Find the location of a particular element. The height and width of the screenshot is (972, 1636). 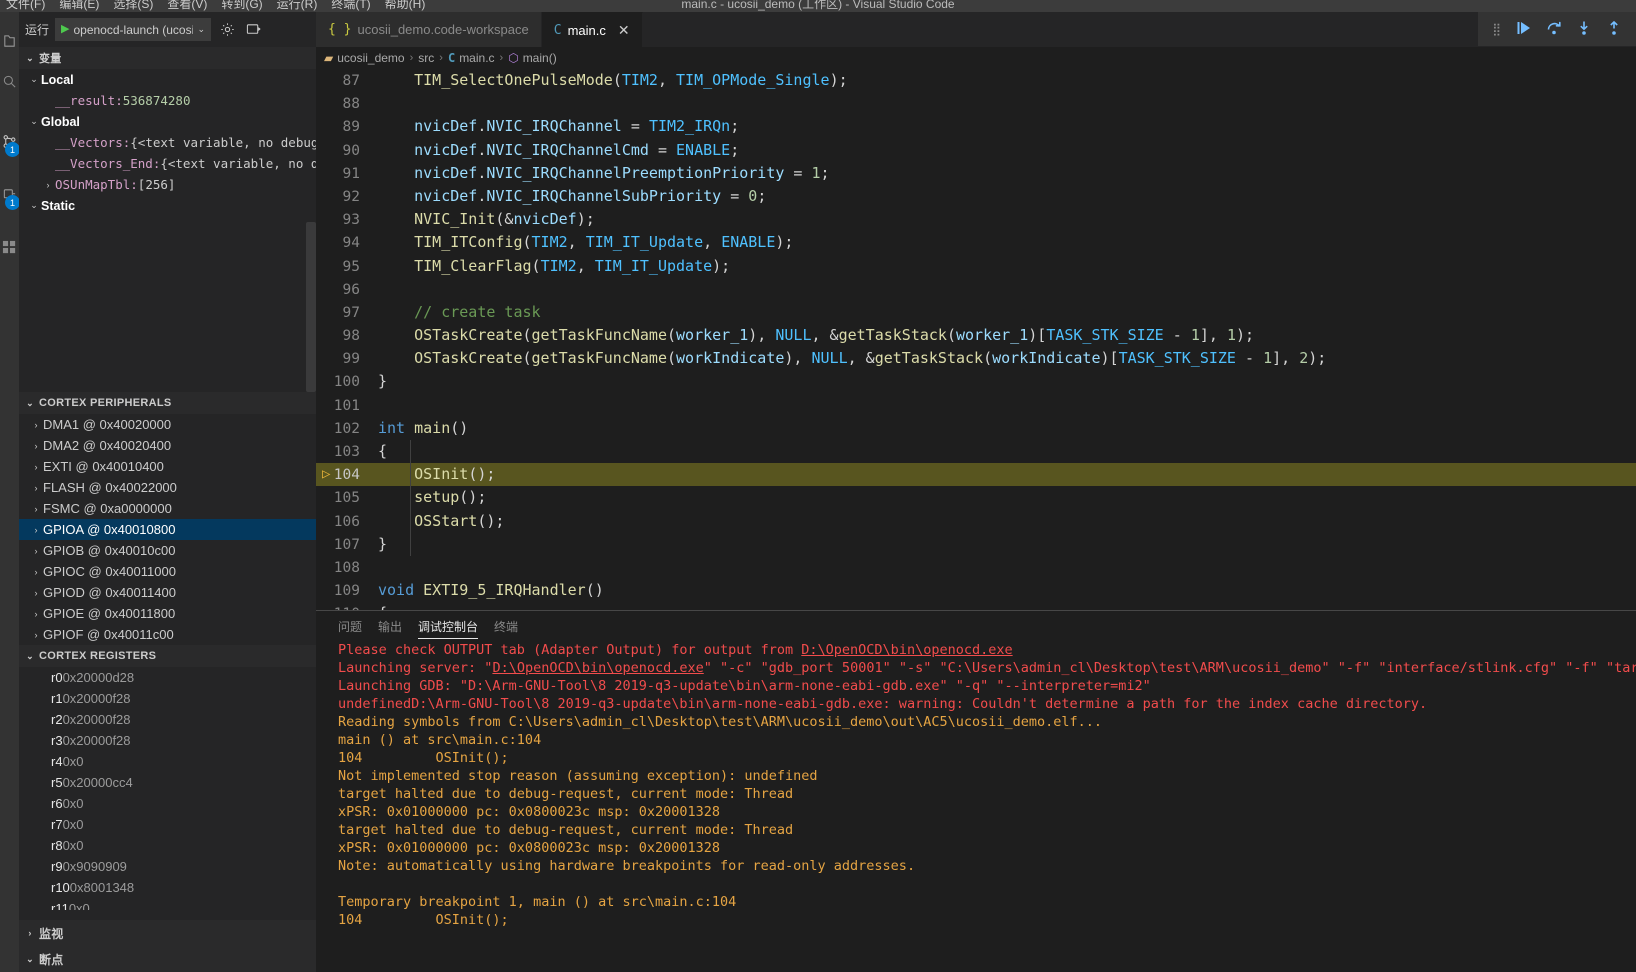

step-out-icon is located at coordinates (1614, 29).